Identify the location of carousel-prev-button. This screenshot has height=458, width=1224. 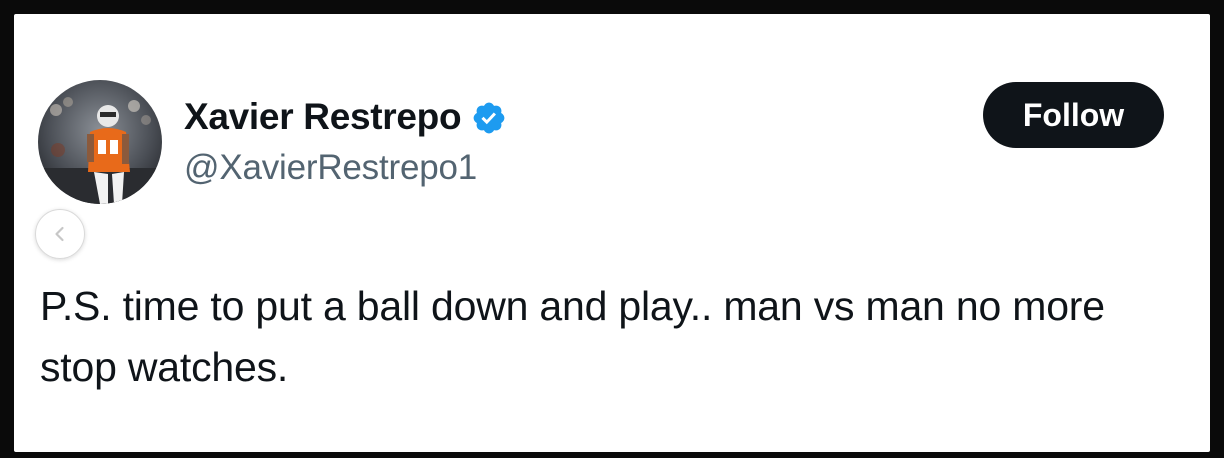
(60, 234).